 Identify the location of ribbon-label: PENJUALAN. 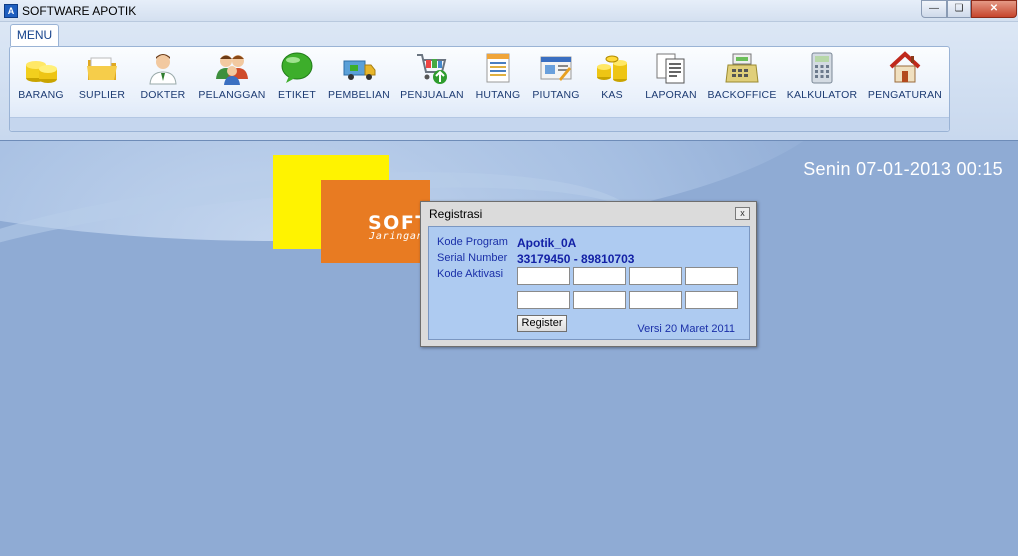
(432, 95).